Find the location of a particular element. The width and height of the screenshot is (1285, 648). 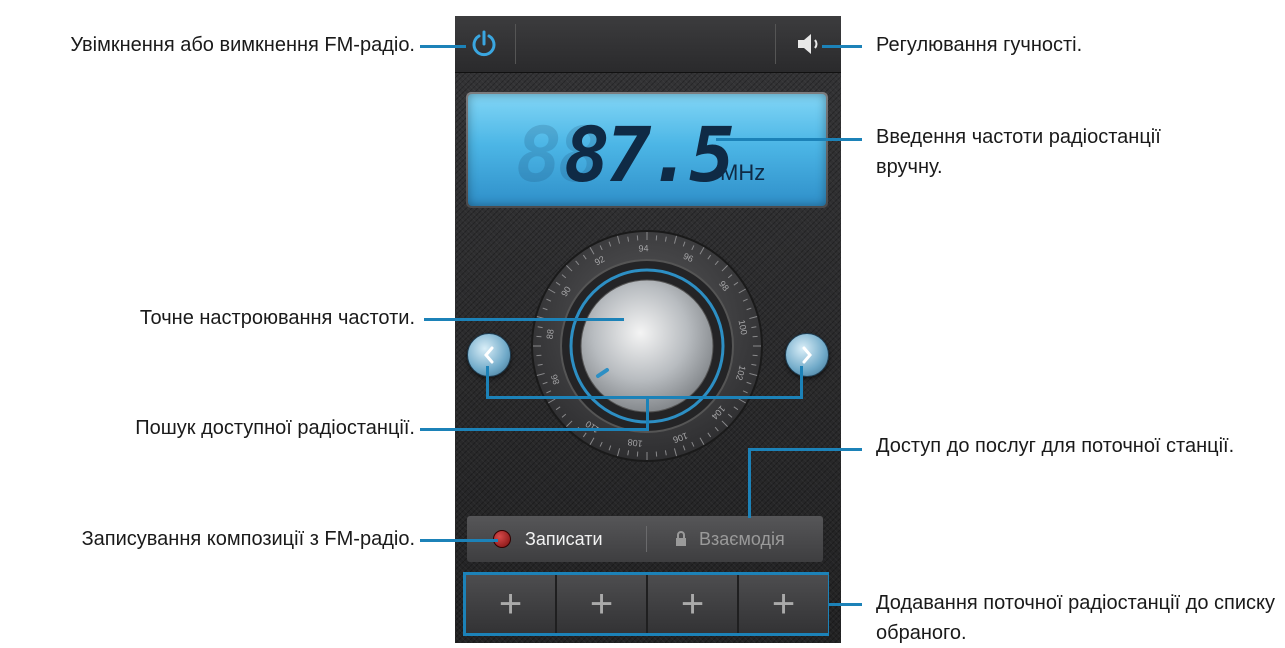

power-icon is located at coordinates (484, 44).